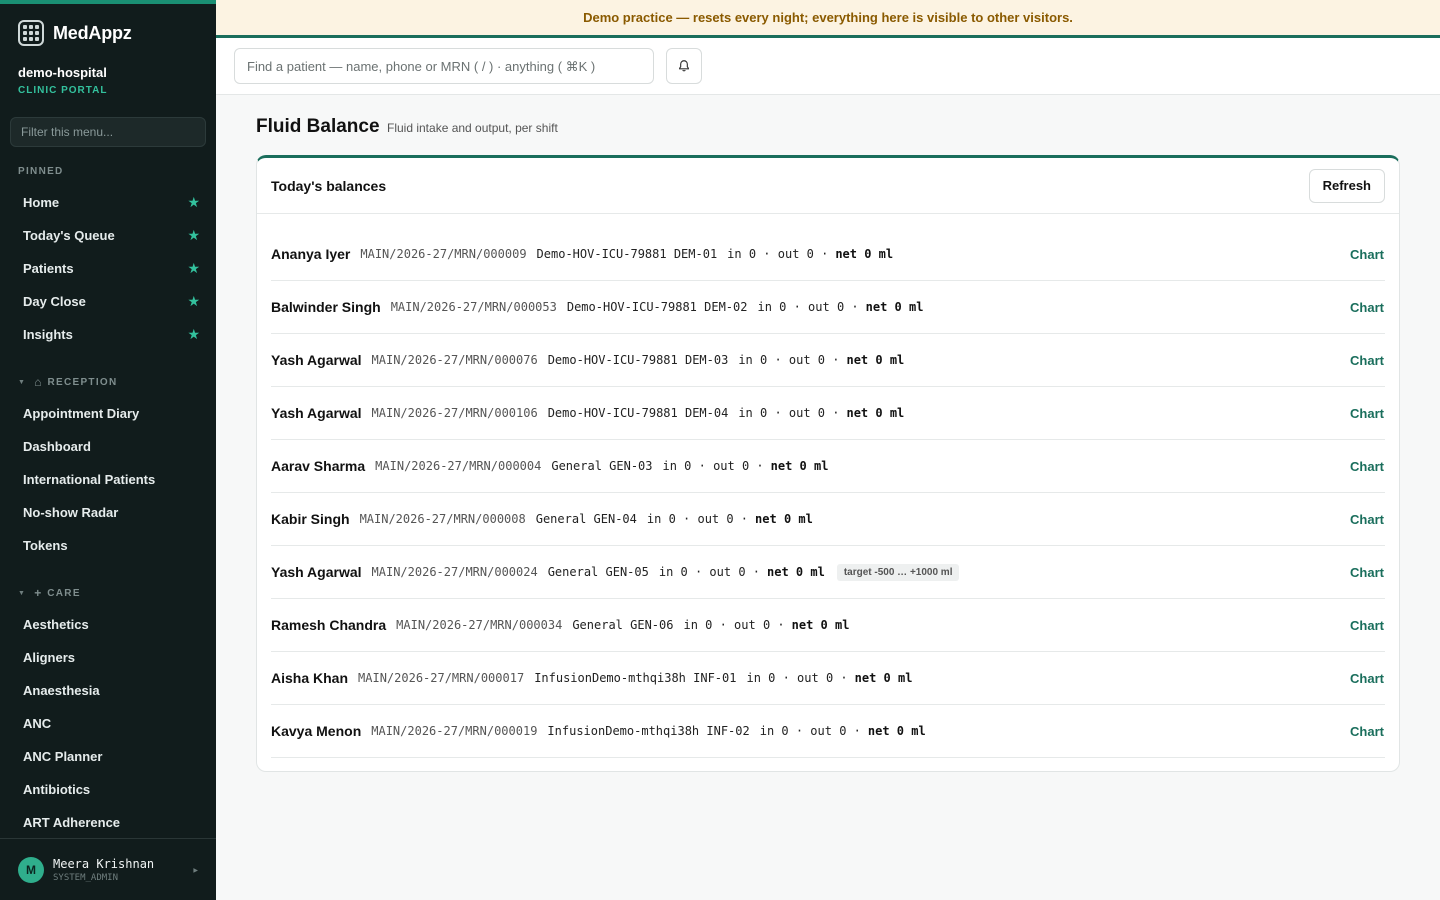 The width and height of the screenshot is (1440, 900). Describe the element at coordinates (71, 512) in the screenshot. I see `sidebar-item-label: No-show Radar` at that location.